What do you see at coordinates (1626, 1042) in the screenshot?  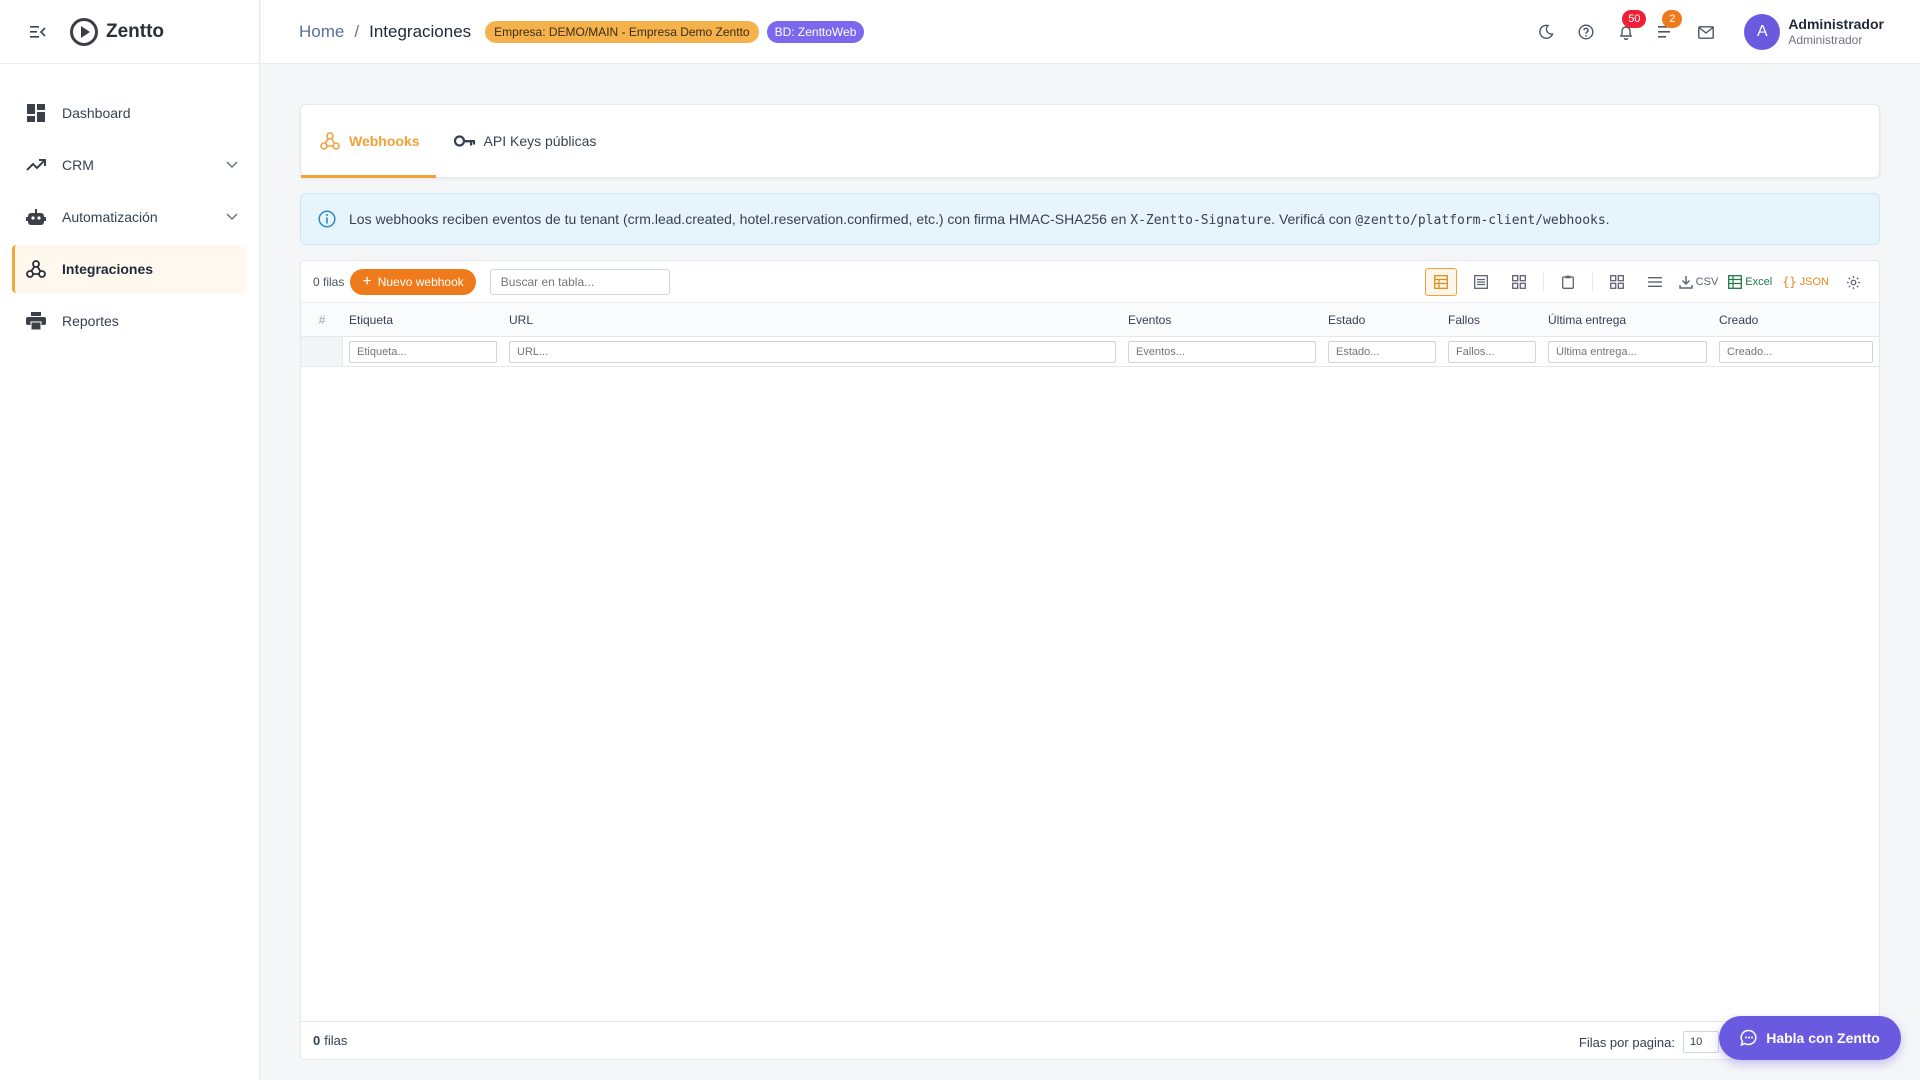 I see `rows-per-page-label: Filas por pagina:` at bounding box center [1626, 1042].